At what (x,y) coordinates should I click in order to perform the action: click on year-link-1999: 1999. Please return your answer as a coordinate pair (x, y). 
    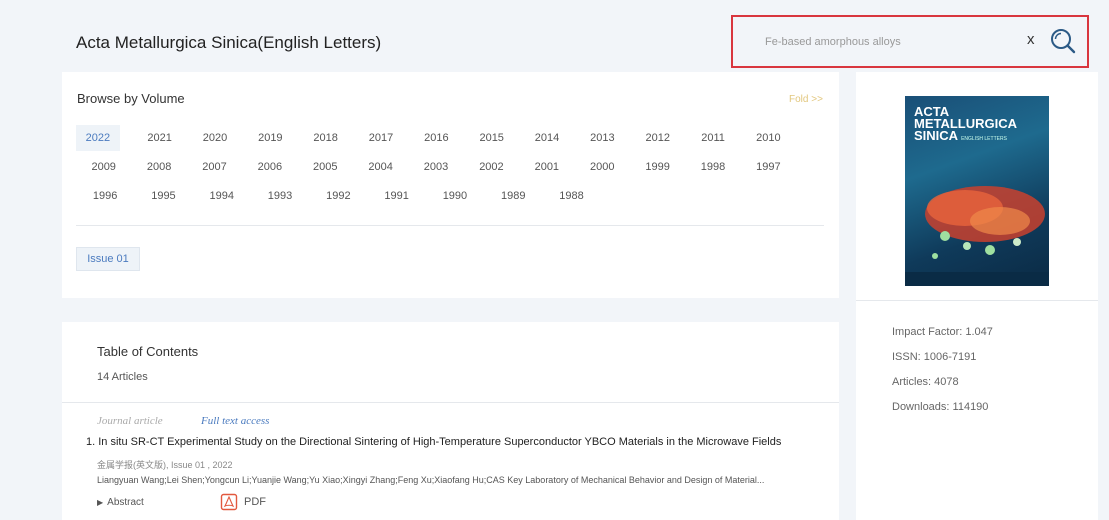
    Looking at the image, I should click on (657, 167).